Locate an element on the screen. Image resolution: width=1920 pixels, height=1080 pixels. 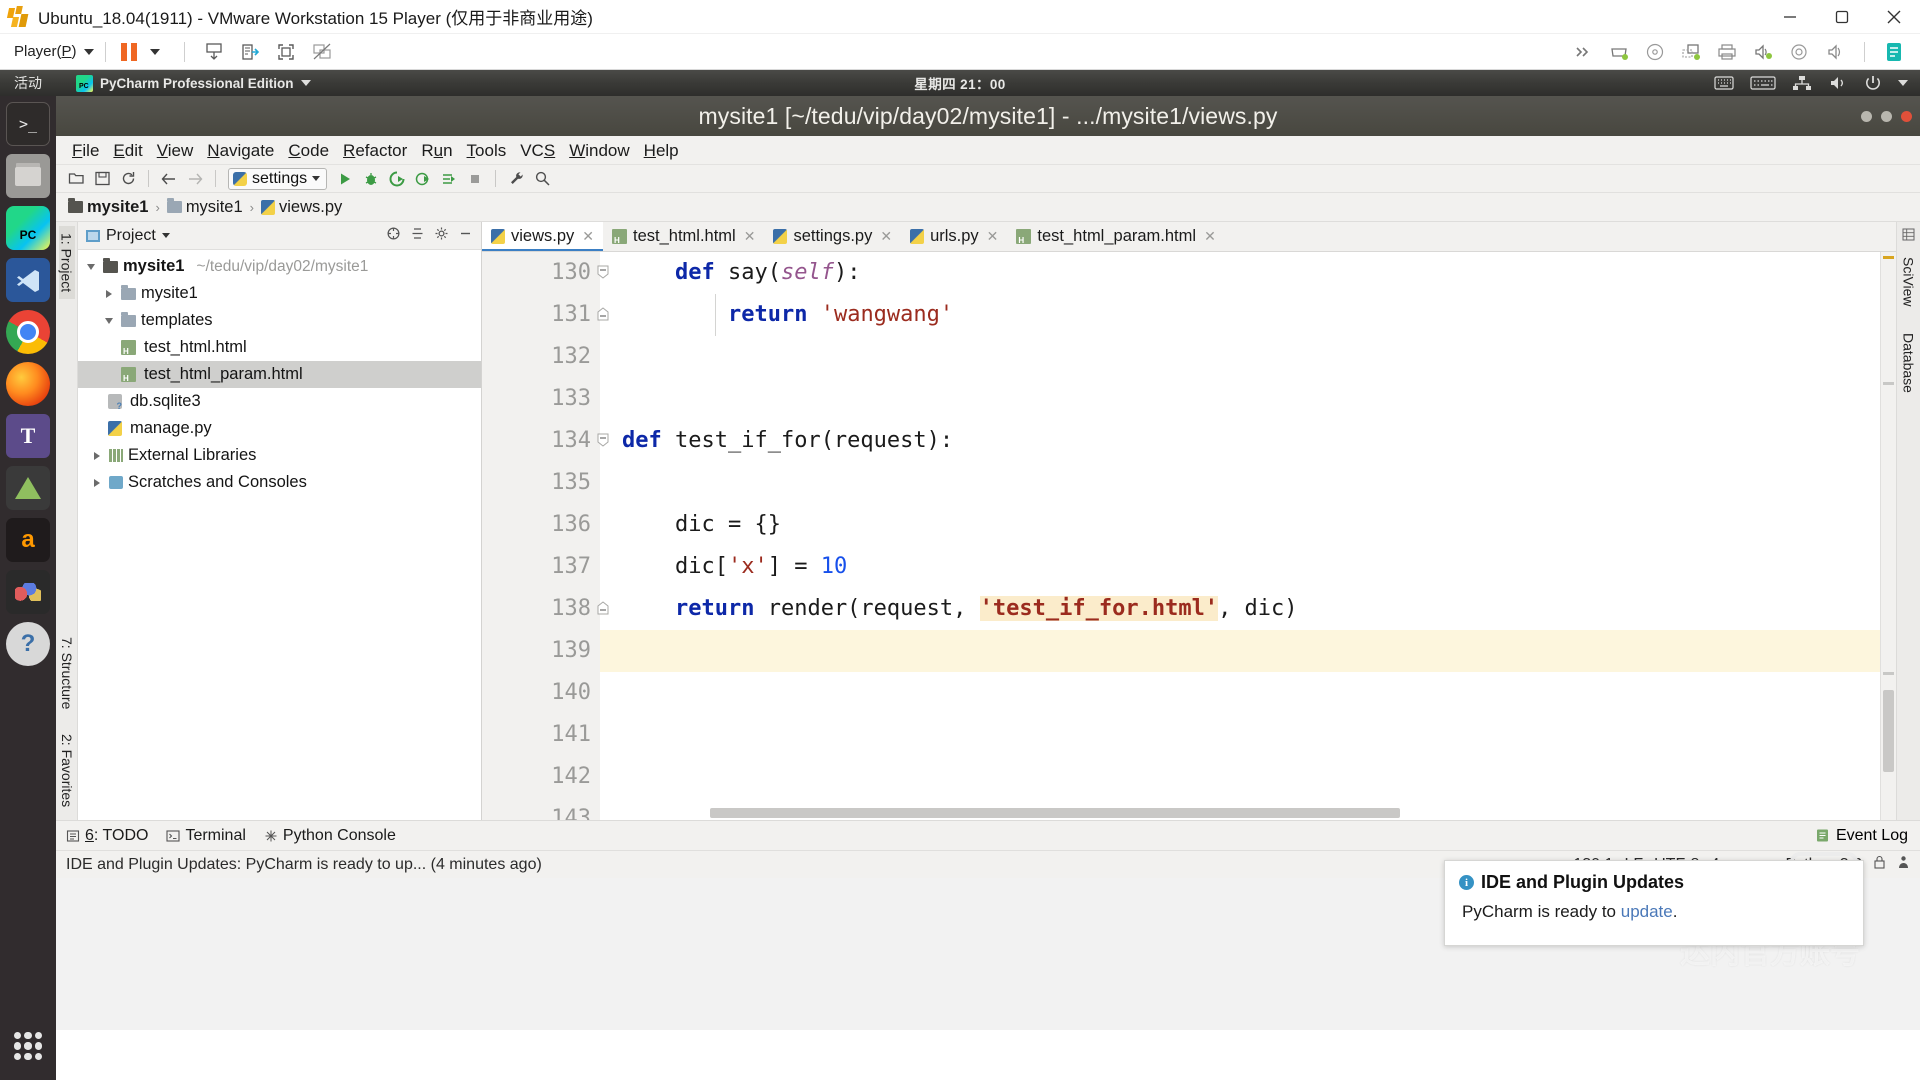
dock-item-amazon is located at coordinates (28, 540).